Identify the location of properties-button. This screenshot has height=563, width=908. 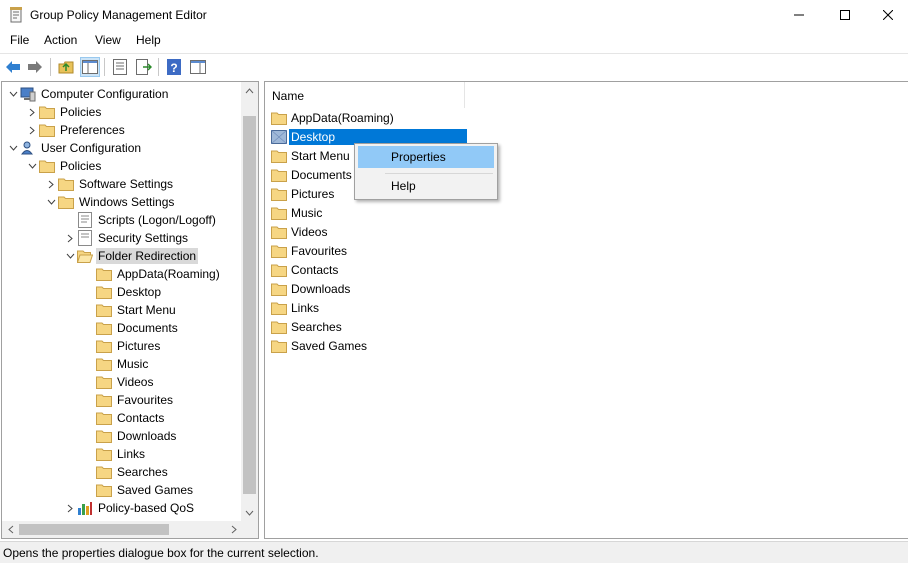
(120, 67).